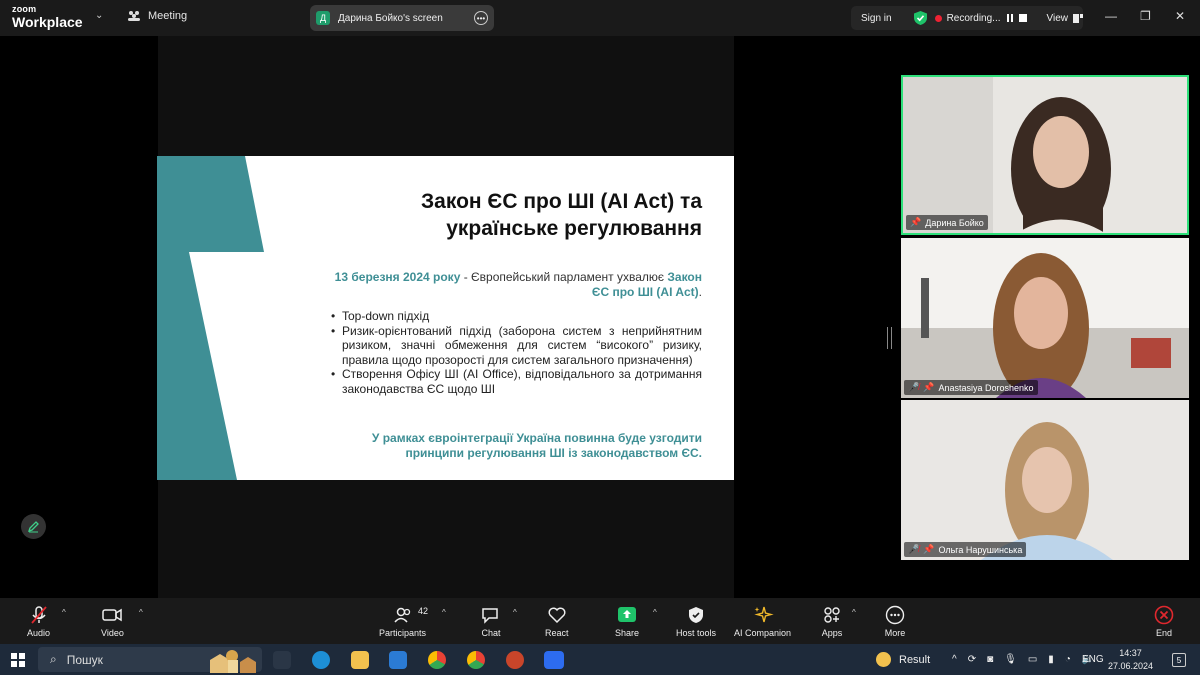 This screenshot has height=675, width=1200. What do you see at coordinates (1009, 18) in the screenshot?
I see `pause-icon` at bounding box center [1009, 18].